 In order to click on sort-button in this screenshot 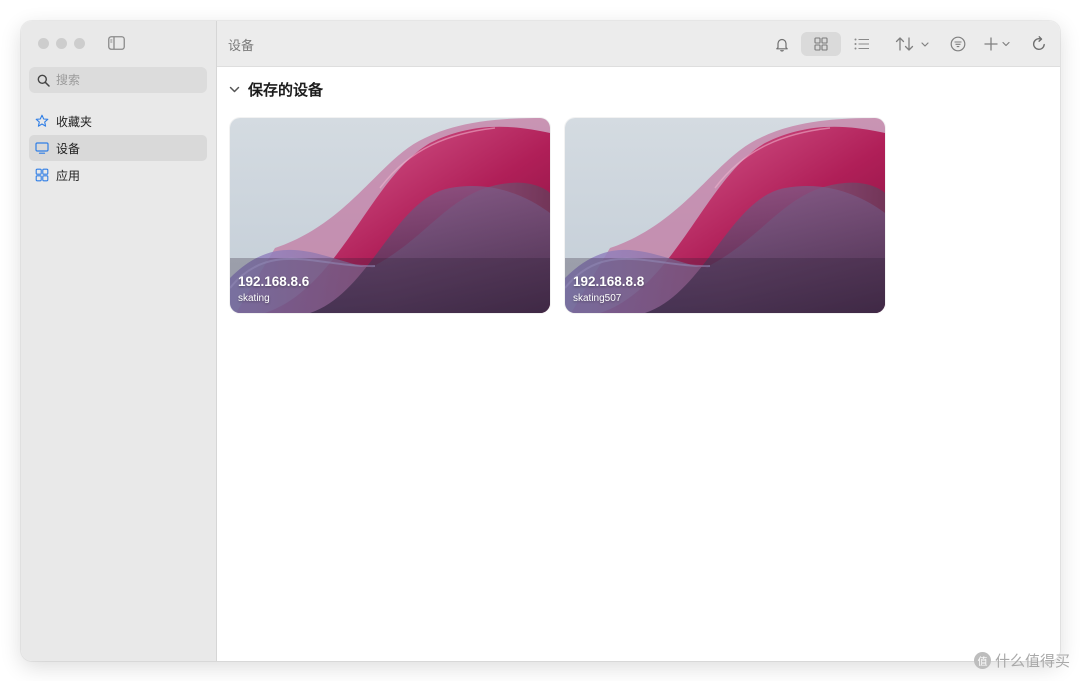, I will do `click(914, 44)`.